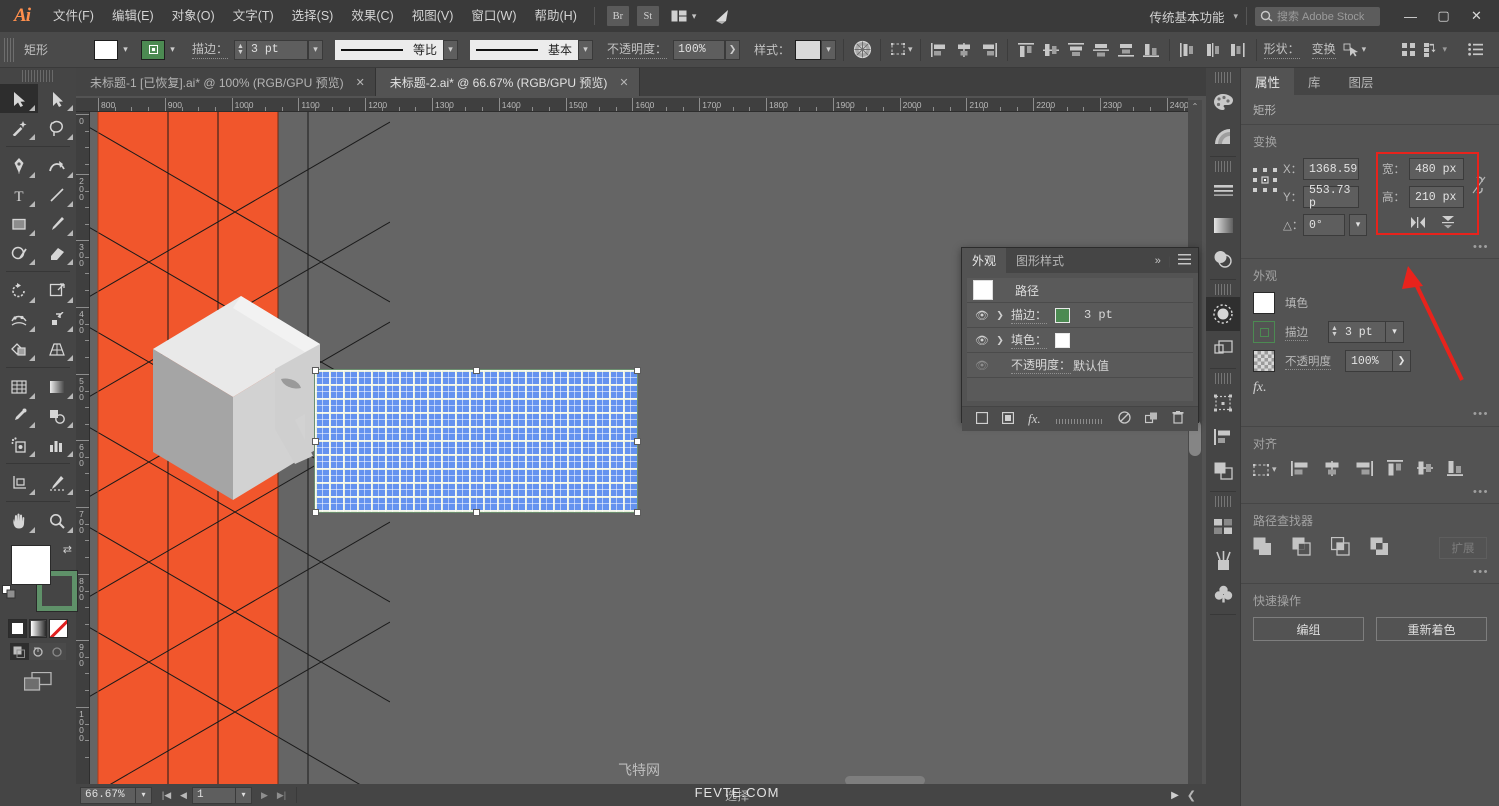  What do you see at coordinates (1223, 259) in the screenshot?
I see `transparency-panel-icon` at bounding box center [1223, 259].